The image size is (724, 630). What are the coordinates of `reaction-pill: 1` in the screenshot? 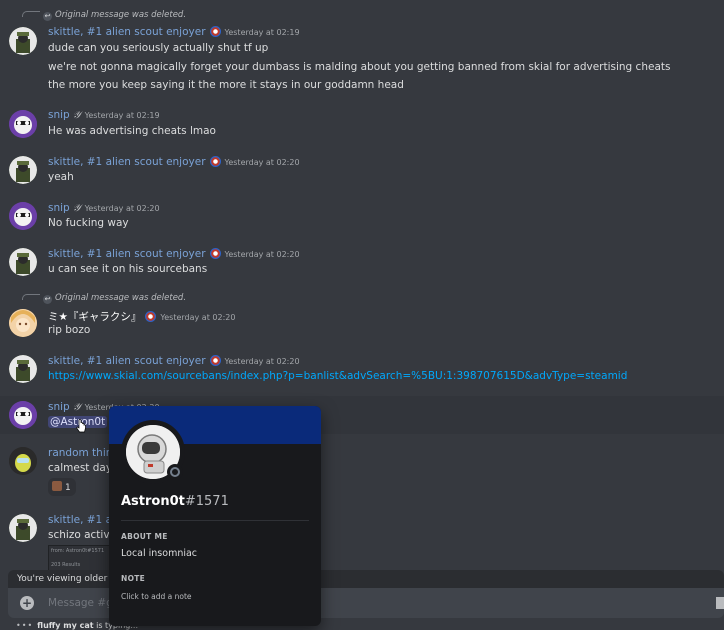 It's located at (62, 487).